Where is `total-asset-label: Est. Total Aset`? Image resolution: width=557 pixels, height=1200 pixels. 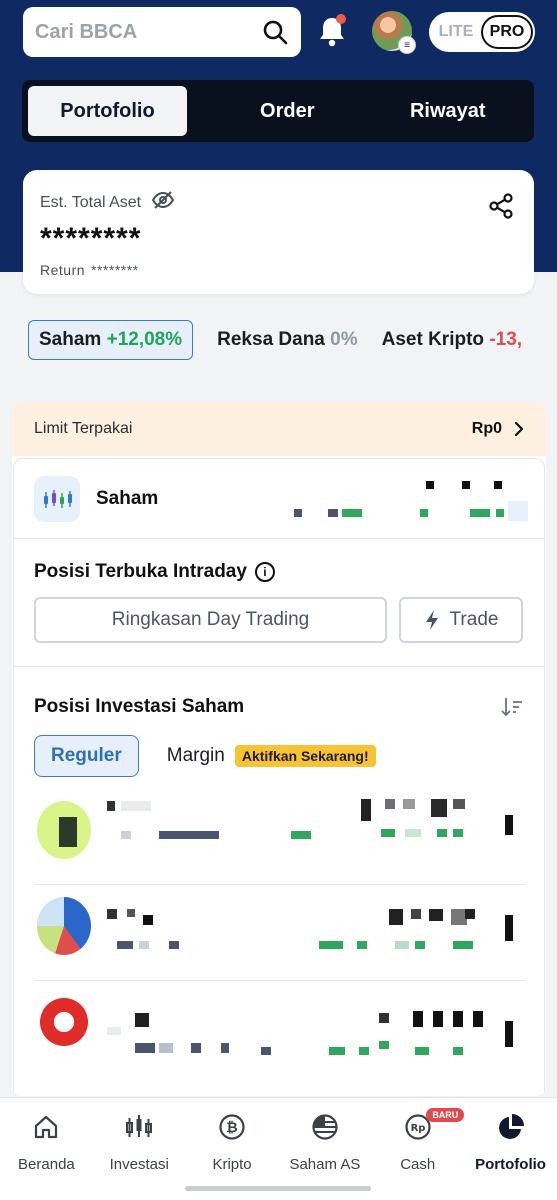
total-asset-label: Est. Total Aset is located at coordinates (91, 202).